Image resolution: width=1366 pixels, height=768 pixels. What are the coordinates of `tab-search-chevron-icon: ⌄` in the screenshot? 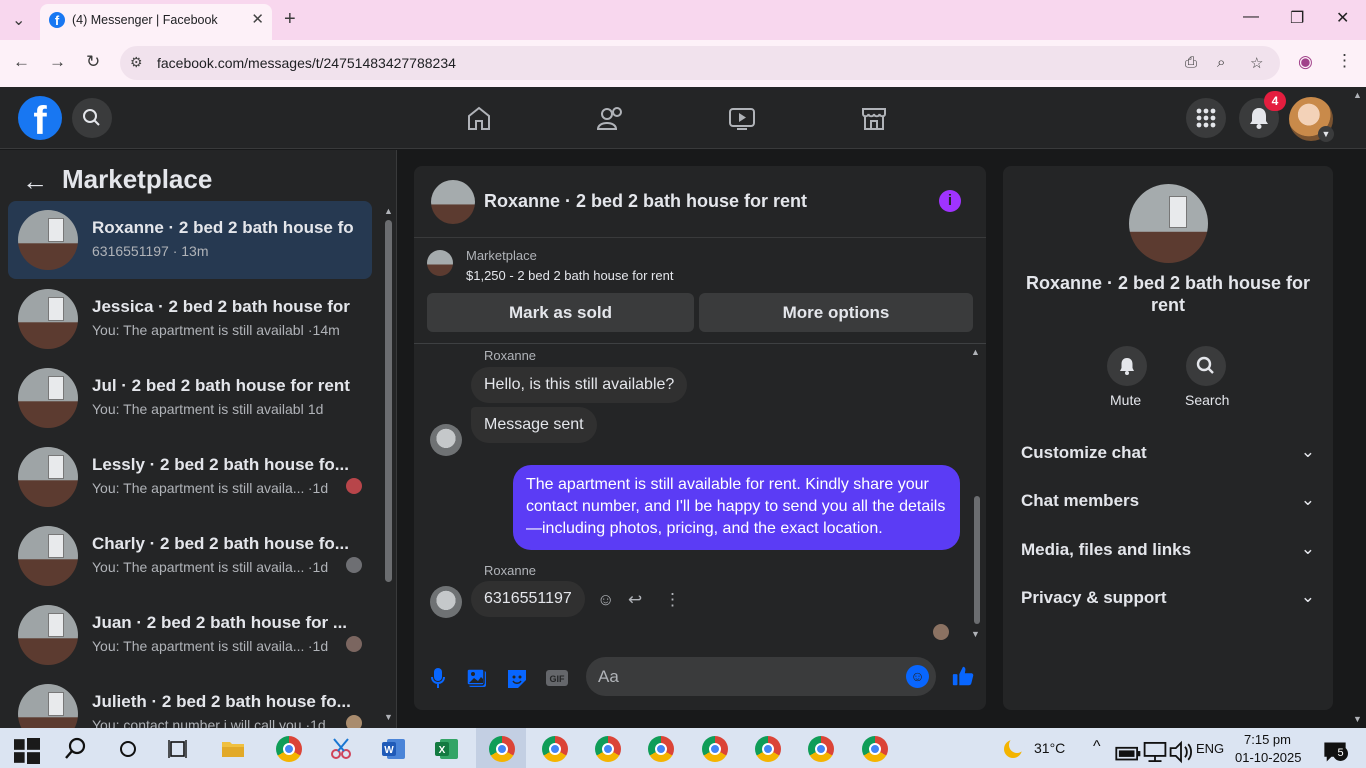 It's located at (18, 20).